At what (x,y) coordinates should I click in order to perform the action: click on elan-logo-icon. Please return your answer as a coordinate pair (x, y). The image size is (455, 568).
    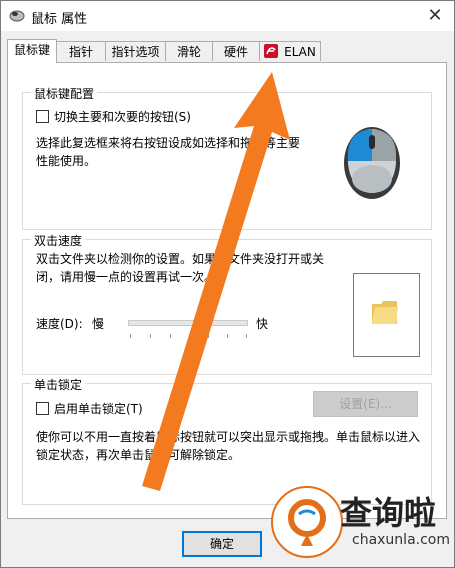
    Looking at the image, I should click on (271, 51).